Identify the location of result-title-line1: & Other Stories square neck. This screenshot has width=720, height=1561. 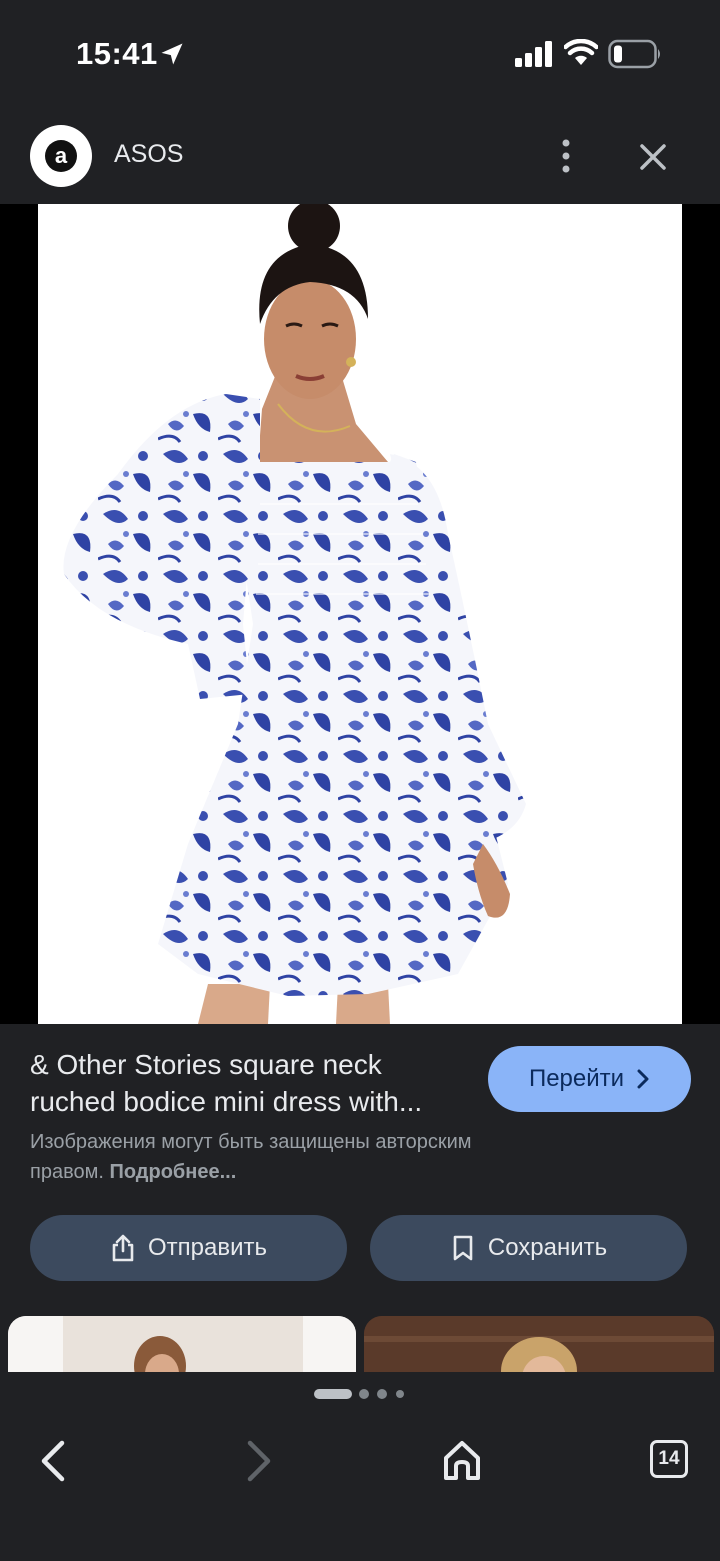
(206, 1064).